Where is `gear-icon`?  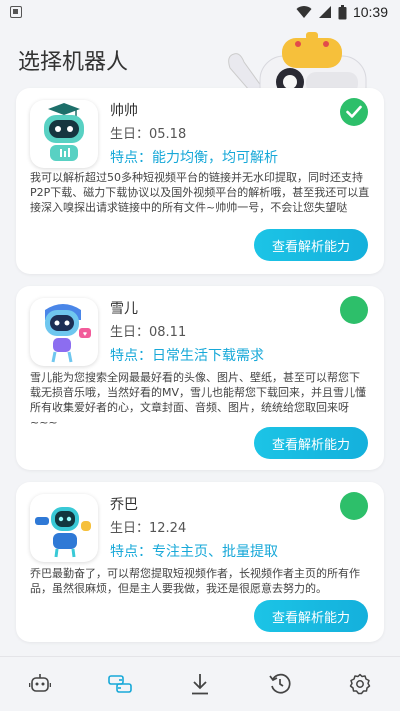 gear-icon is located at coordinates (360, 684).